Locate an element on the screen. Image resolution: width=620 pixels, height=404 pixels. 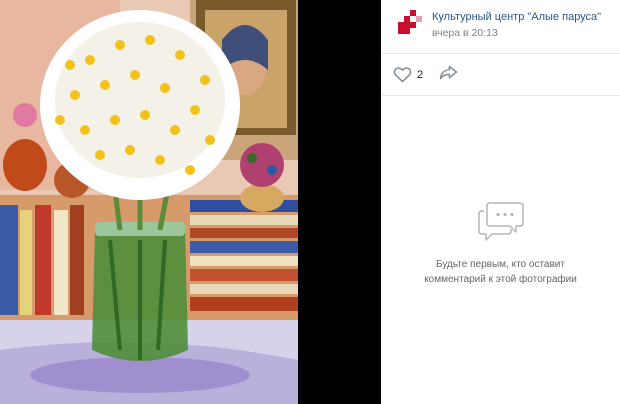
like-button: 2 is located at coordinates (408, 74).